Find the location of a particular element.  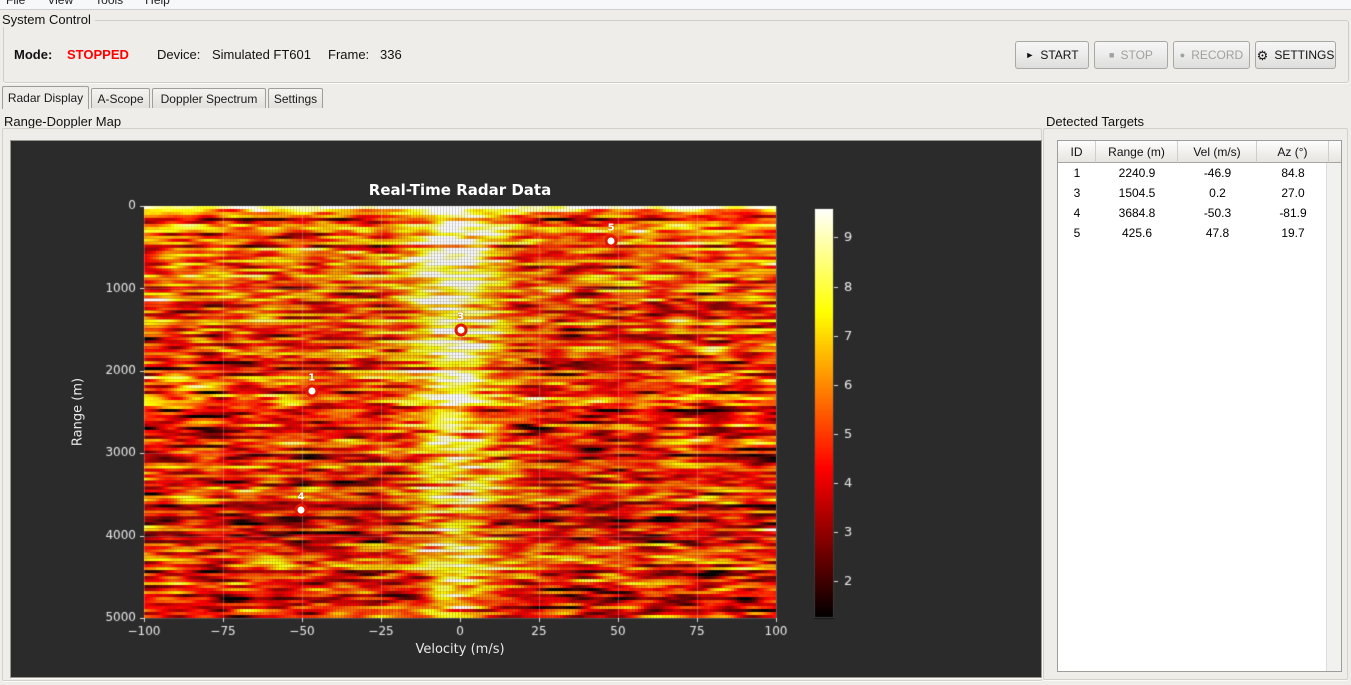

gear-icon: ⚙ is located at coordinates (1262, 55).